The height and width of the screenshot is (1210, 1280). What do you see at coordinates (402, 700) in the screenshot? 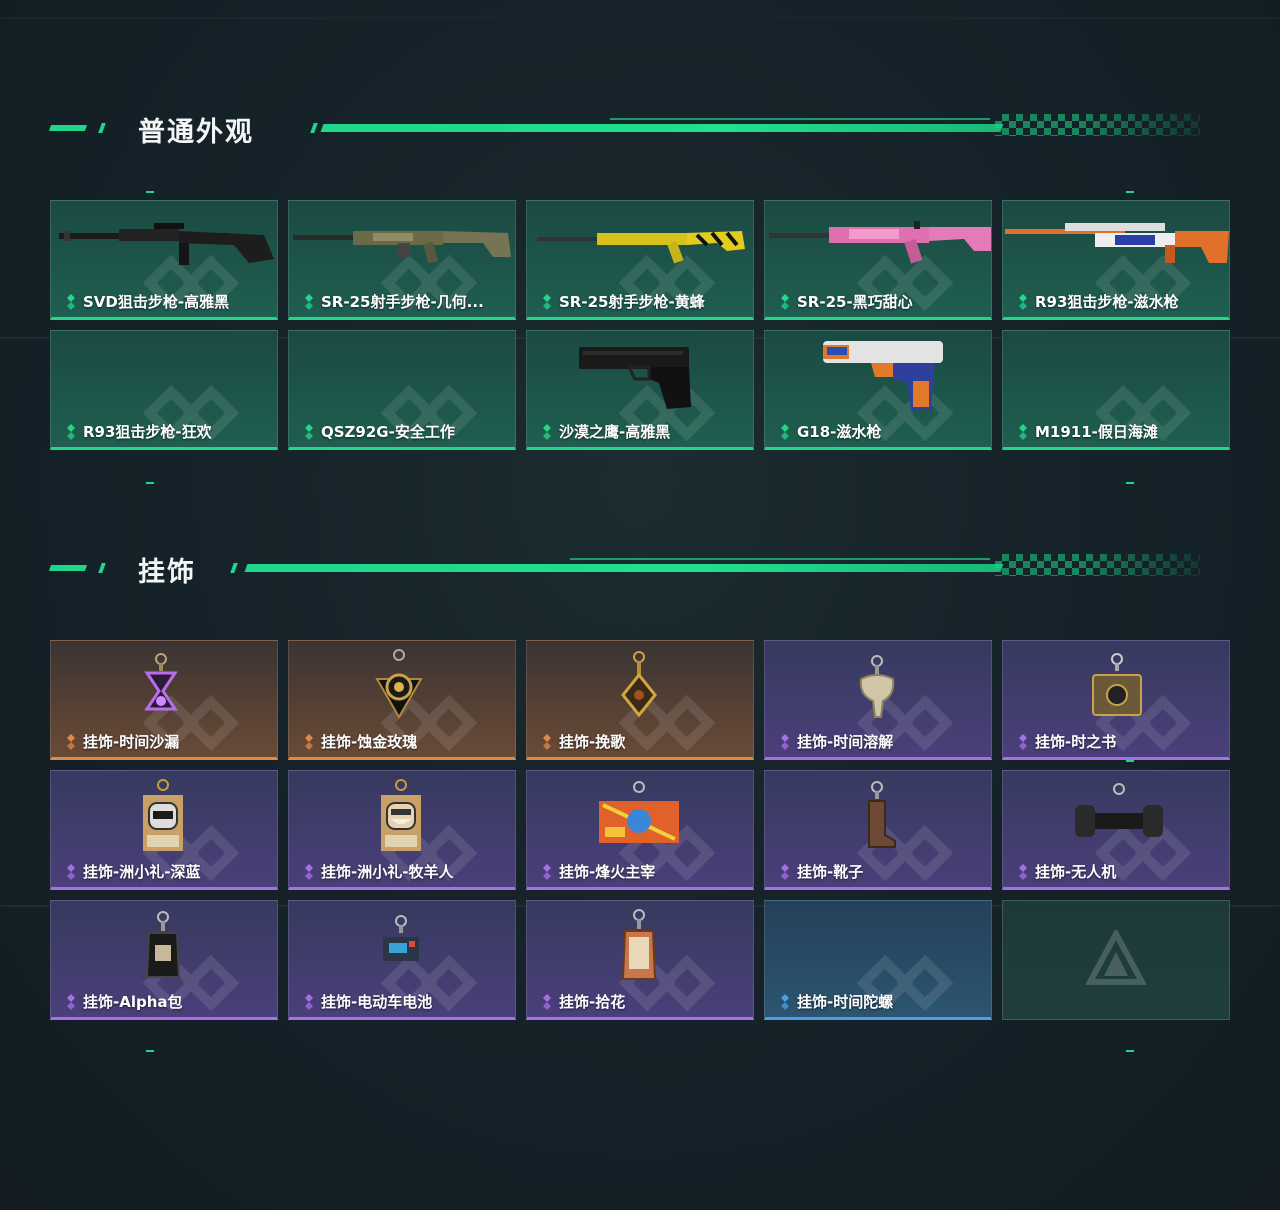
I see `charm-card: 挂饰-蚀金玫瑰` at bounding box center [402, 700].